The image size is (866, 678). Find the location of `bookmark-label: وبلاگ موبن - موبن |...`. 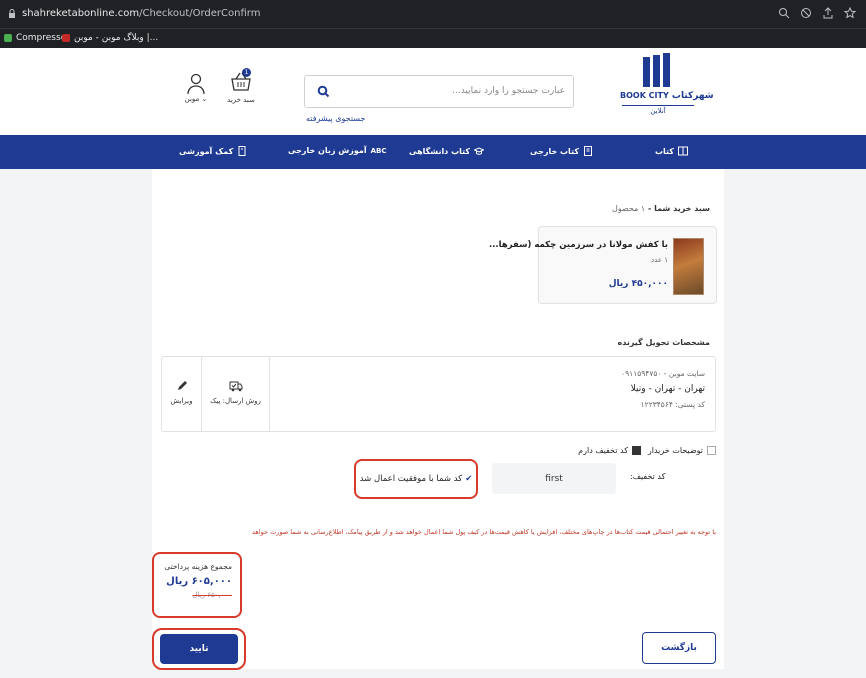

bookmark-label: وبلاگ موبن - موبن |... is located at coordinates (116, 38).